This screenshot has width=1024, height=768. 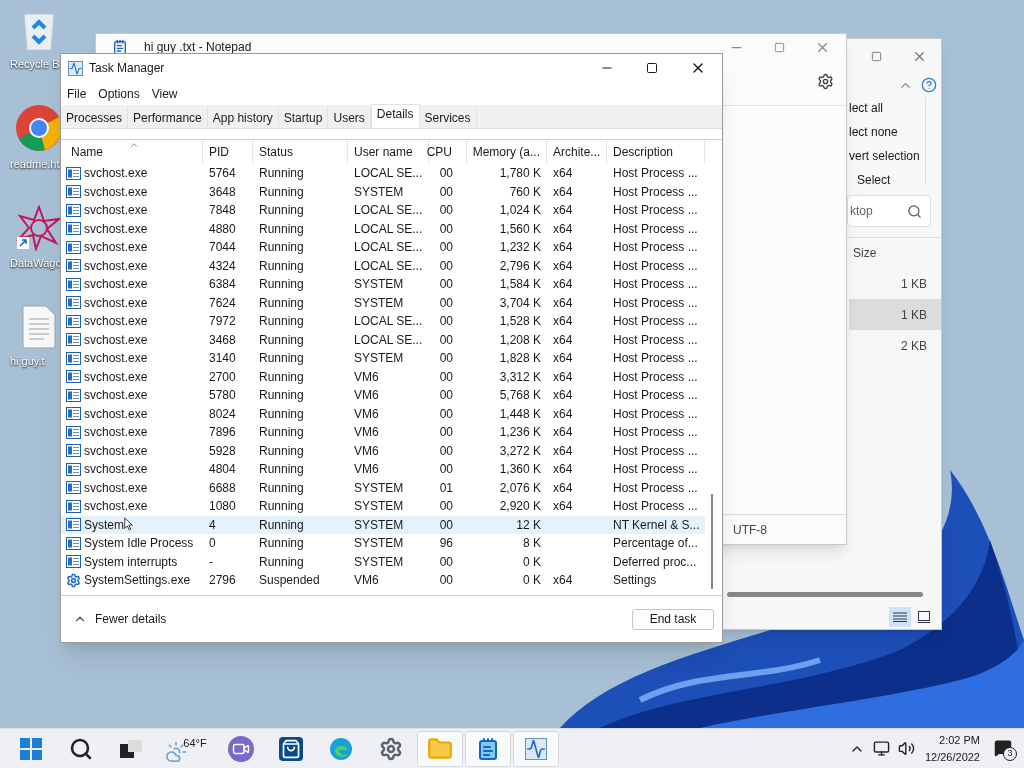 I want to click on network-icon, so click(x=881, y=748).